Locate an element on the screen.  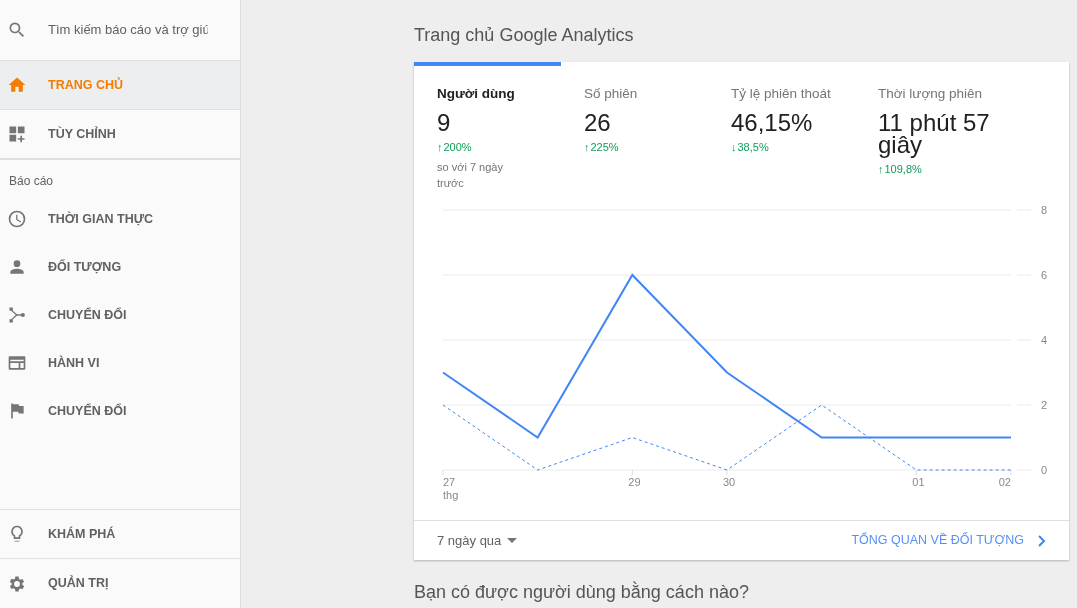
y-axis-label: 8 is located at coordinates (1043, 210).